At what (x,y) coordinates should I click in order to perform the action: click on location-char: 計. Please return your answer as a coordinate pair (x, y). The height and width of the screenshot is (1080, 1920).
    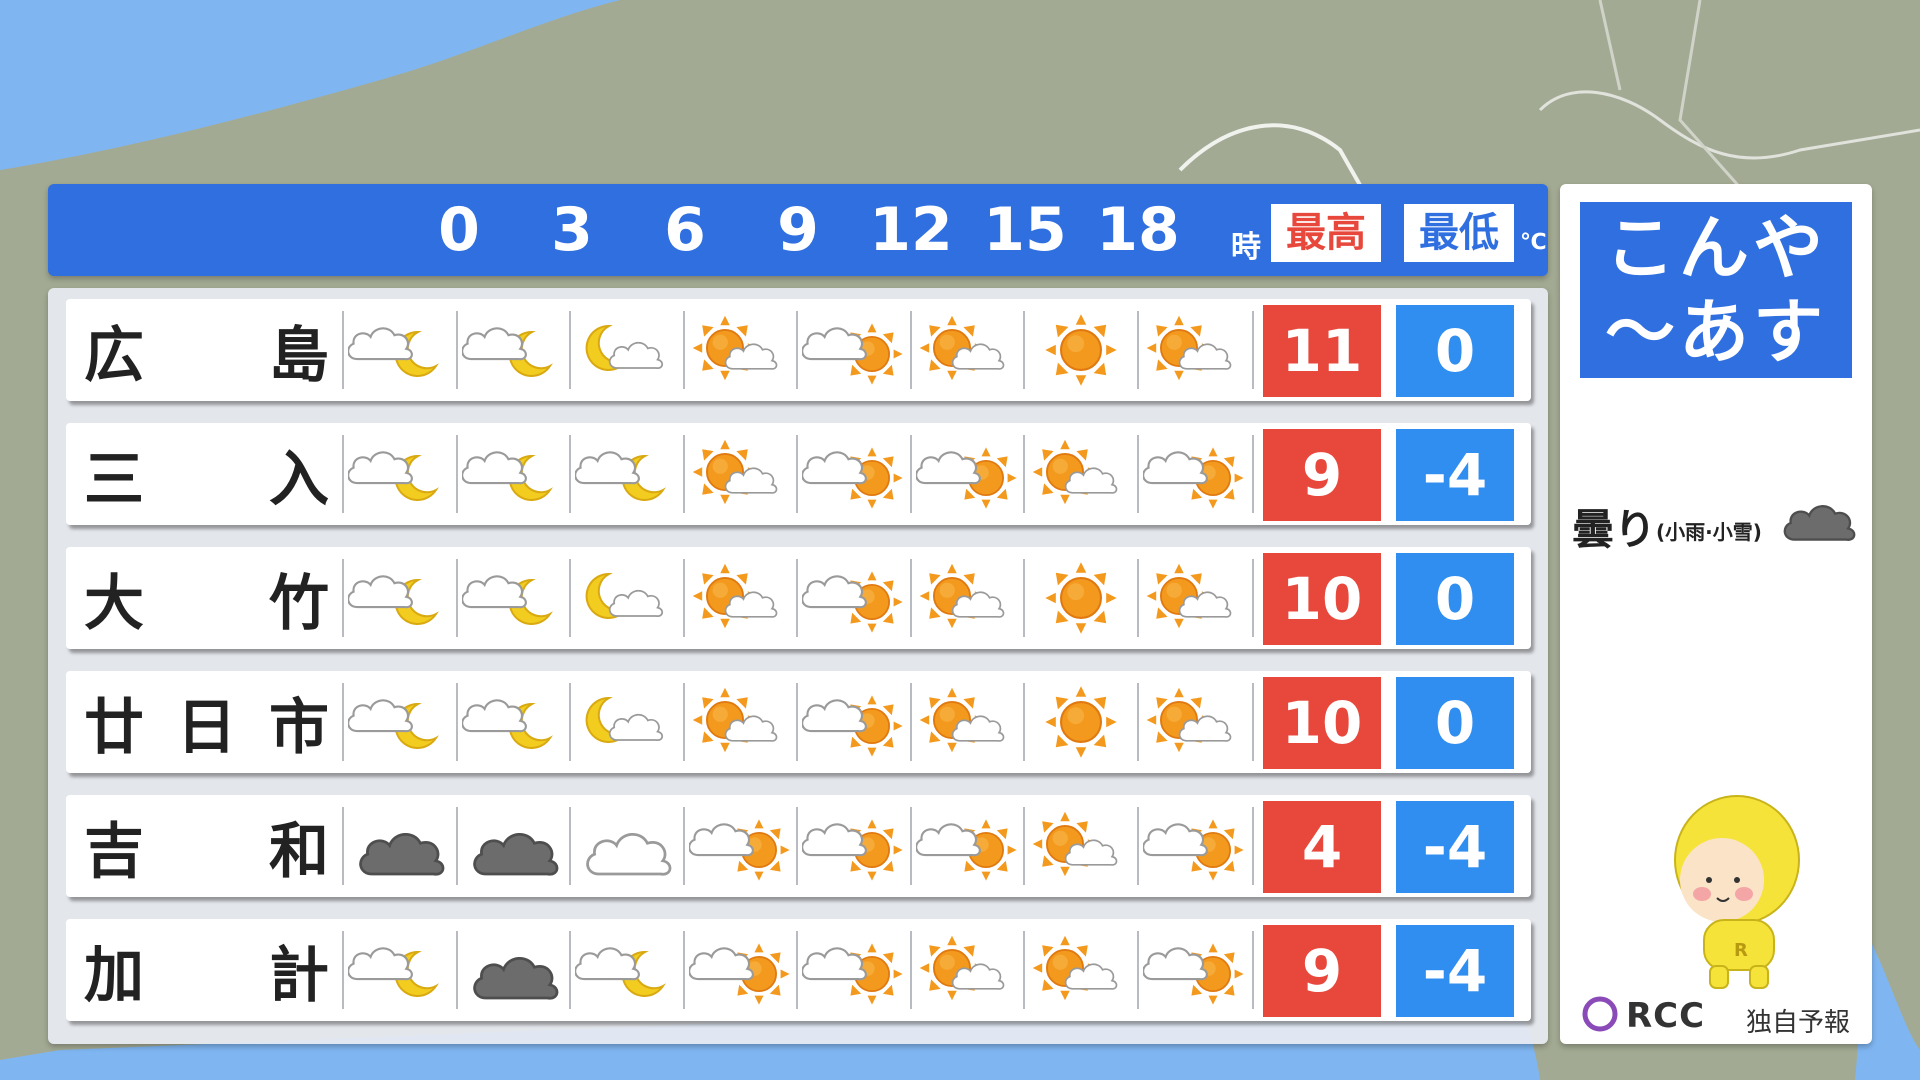
    Looking at the image, I should click on (299, 975).